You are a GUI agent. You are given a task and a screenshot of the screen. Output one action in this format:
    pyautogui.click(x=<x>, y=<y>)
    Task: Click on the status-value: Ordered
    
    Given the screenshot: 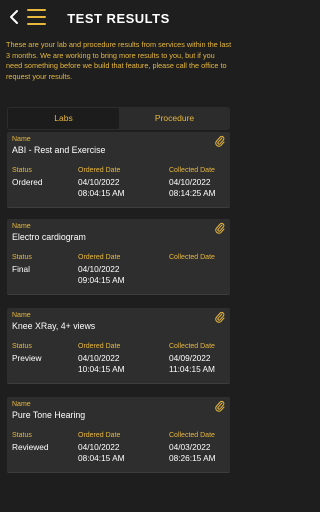 What is the action you would take?
    pyautogui.click(x=27, y=182)
    